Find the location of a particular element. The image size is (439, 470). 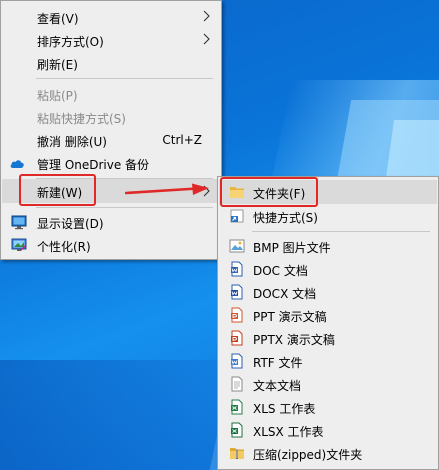

pptx-file-icon is located at coordinates (237, 338).